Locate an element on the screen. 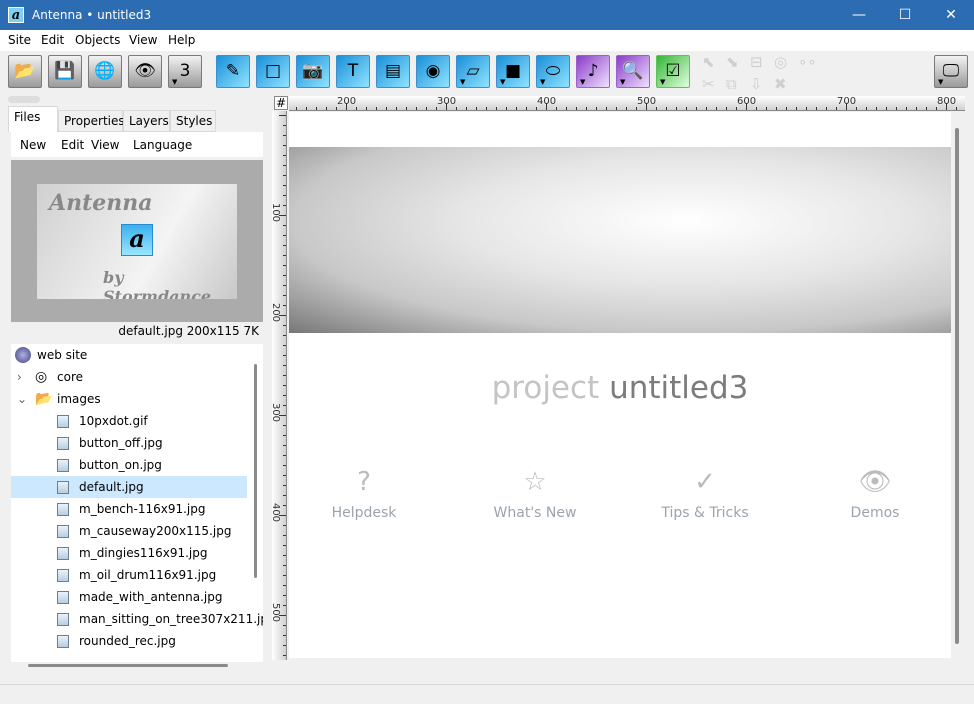 This screenshot has width=974, height=704. publish-globe-button: 🌐 is located at coordinates (105, 71).